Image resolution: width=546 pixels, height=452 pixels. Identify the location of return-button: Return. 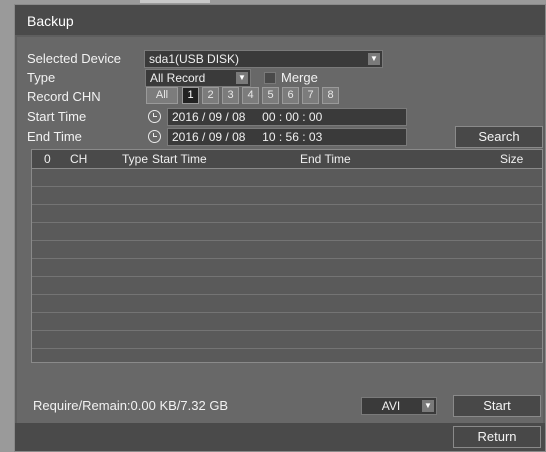
(497, 437).